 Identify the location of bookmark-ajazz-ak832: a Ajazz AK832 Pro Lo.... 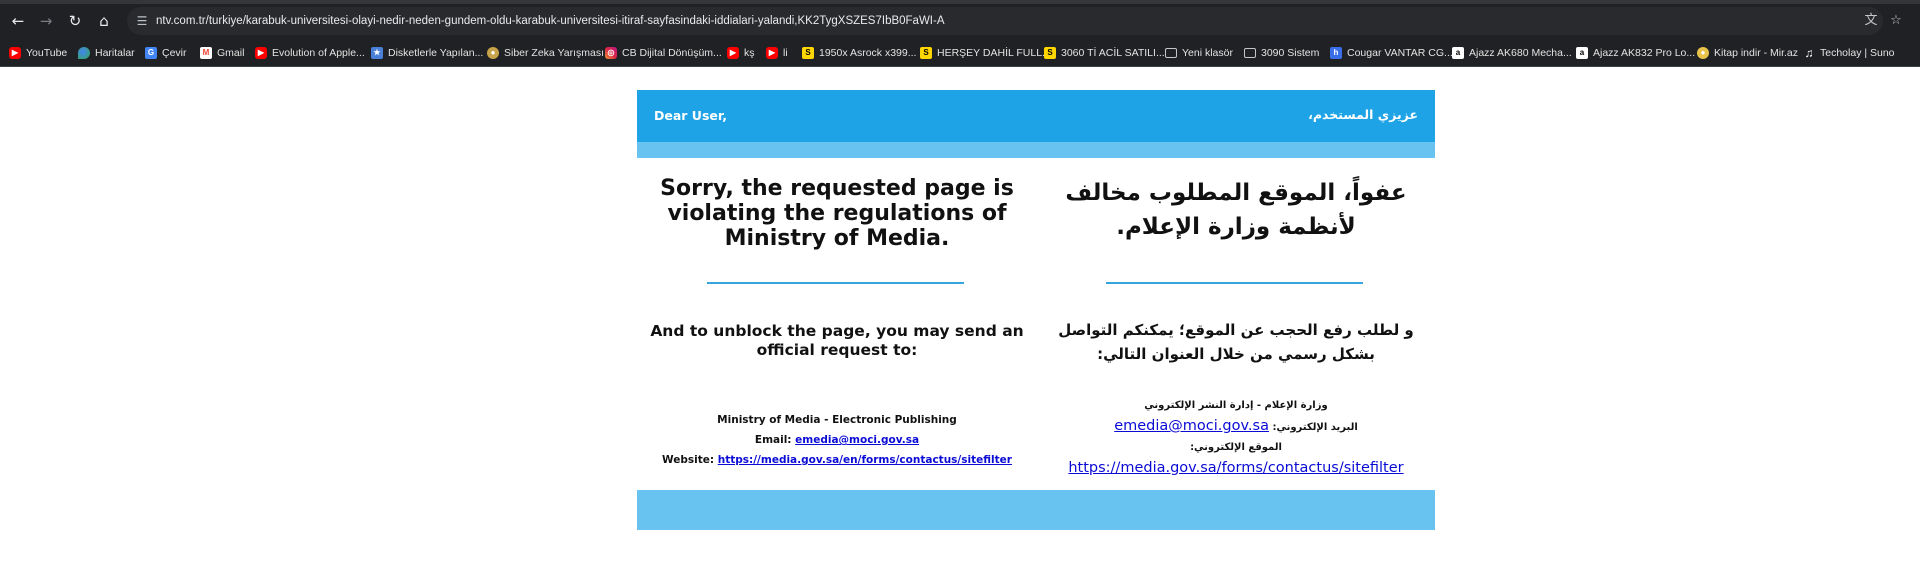
(1635, 53).